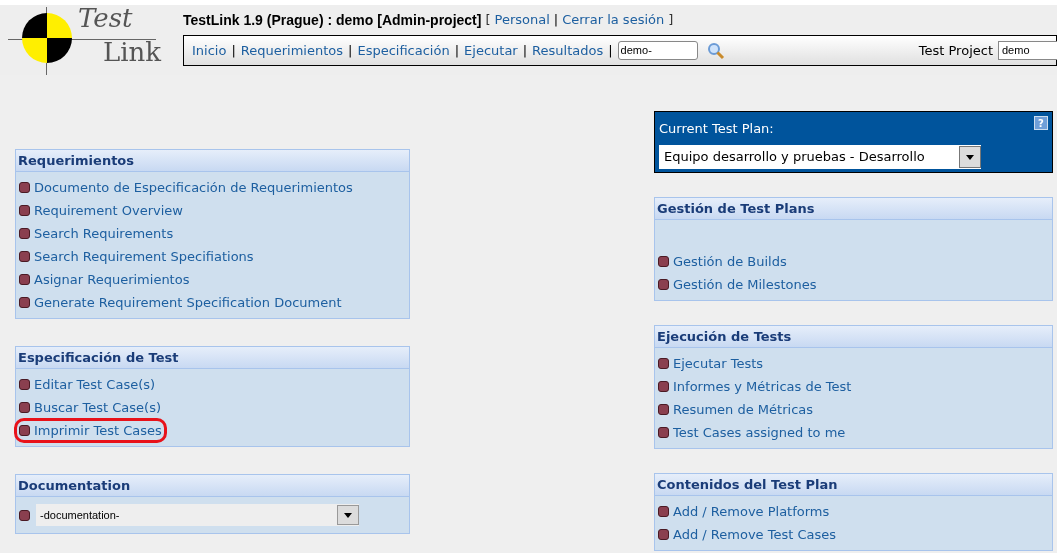 This screenshot has height=553, width=1057. Describe the element at coordinates (1027, 50) in the screenshot. I see `project-select: demo` at that location.